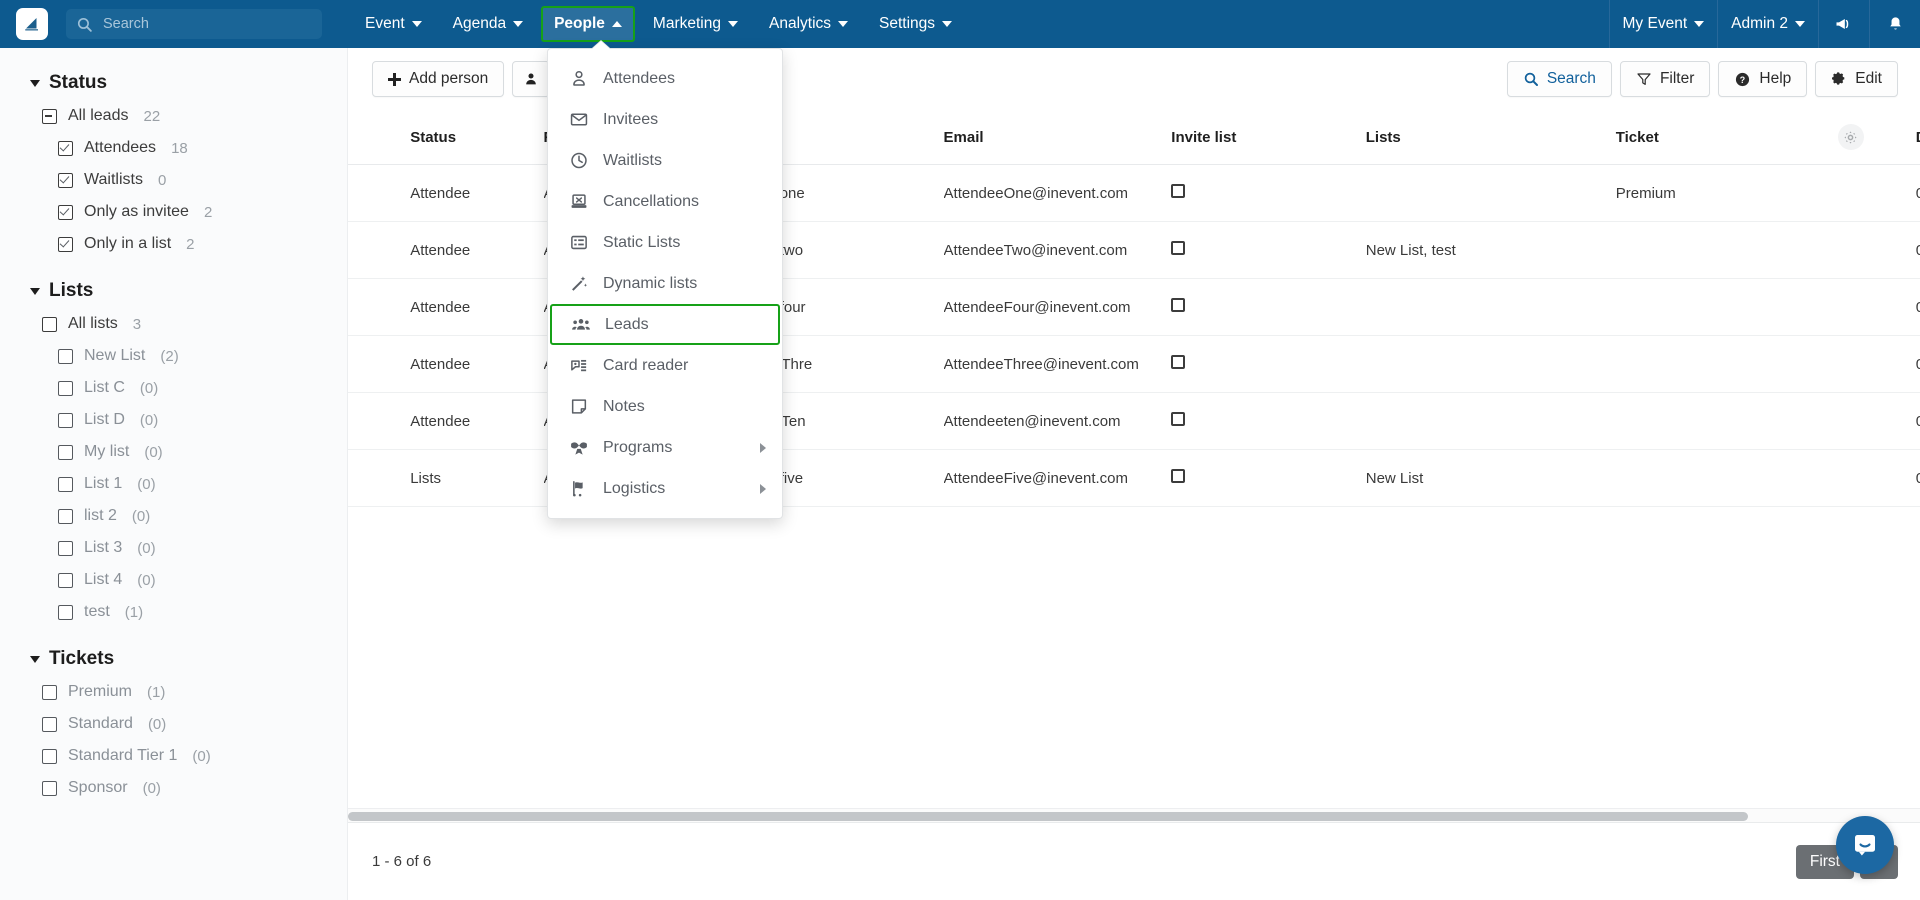 This screenshot has width=1920, height=900. What do you see at coordinates (173, 148) in the screenshot?
I see `sidebar-item-attendees: Attendees 18` at bounding box center [173, 148].